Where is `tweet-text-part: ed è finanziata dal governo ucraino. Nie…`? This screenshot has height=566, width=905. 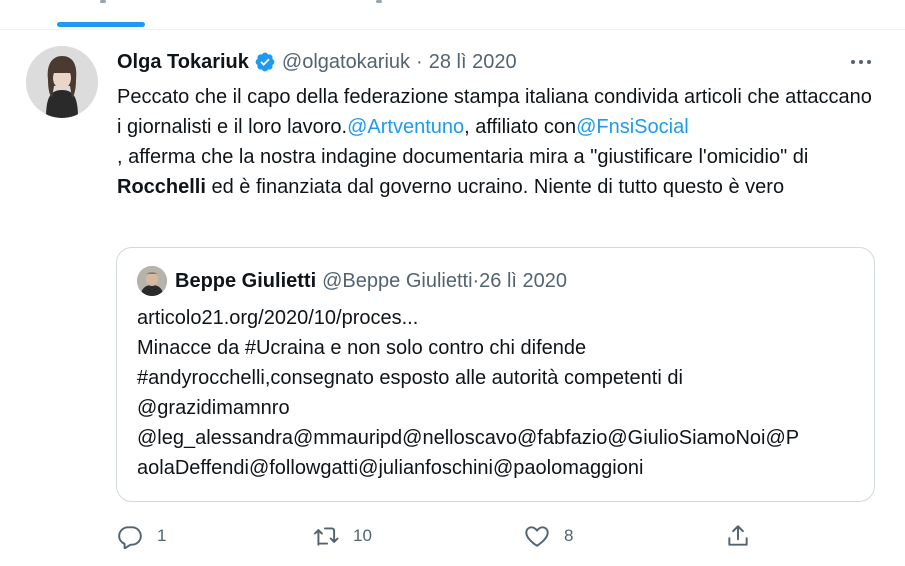 tweet-text-part: ed è finanziata dal governo ucraino. Nie… is located at coordinates (495, 187).